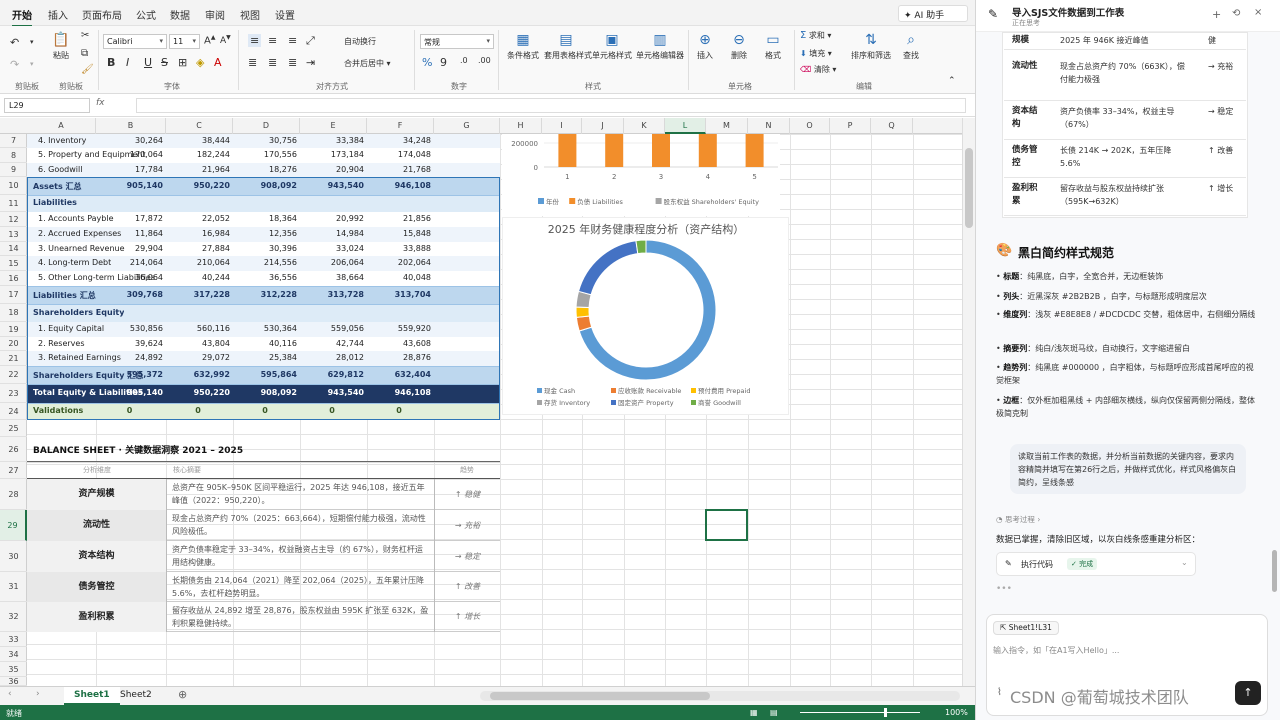 The width and height of the screenshot is (1280, 720). I want to click on column-header-M: M, so click(727, 126).